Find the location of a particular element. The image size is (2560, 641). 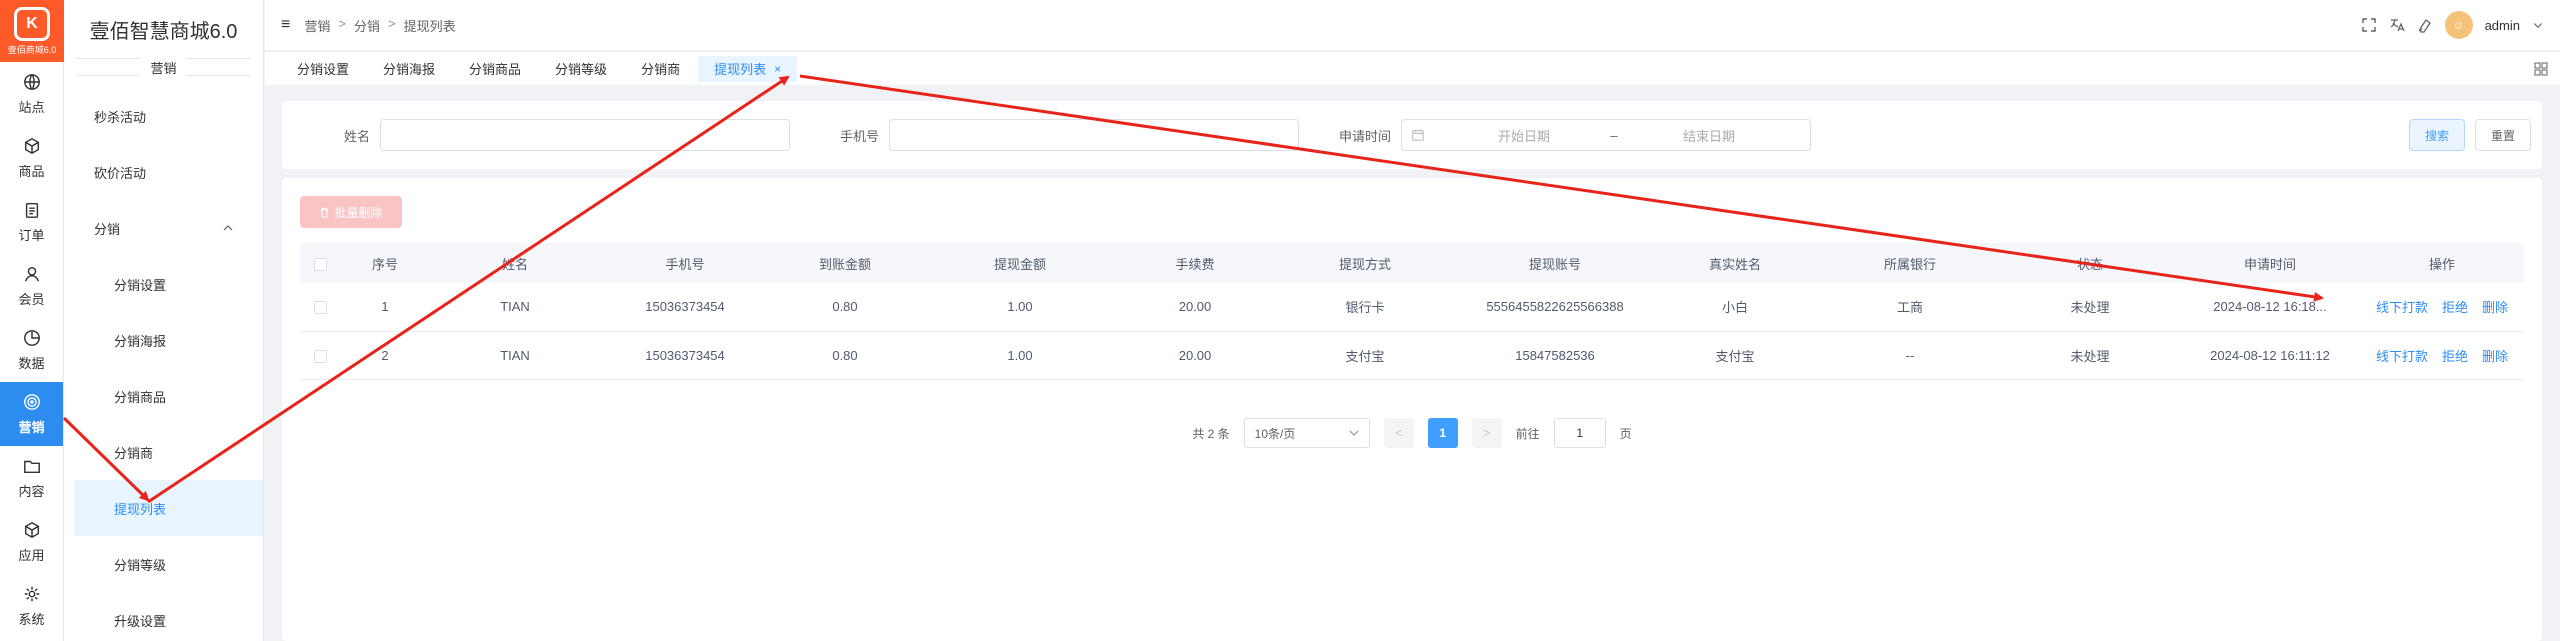

tab-dist-settings: 分销设置 is located at coordinates (323, 69).